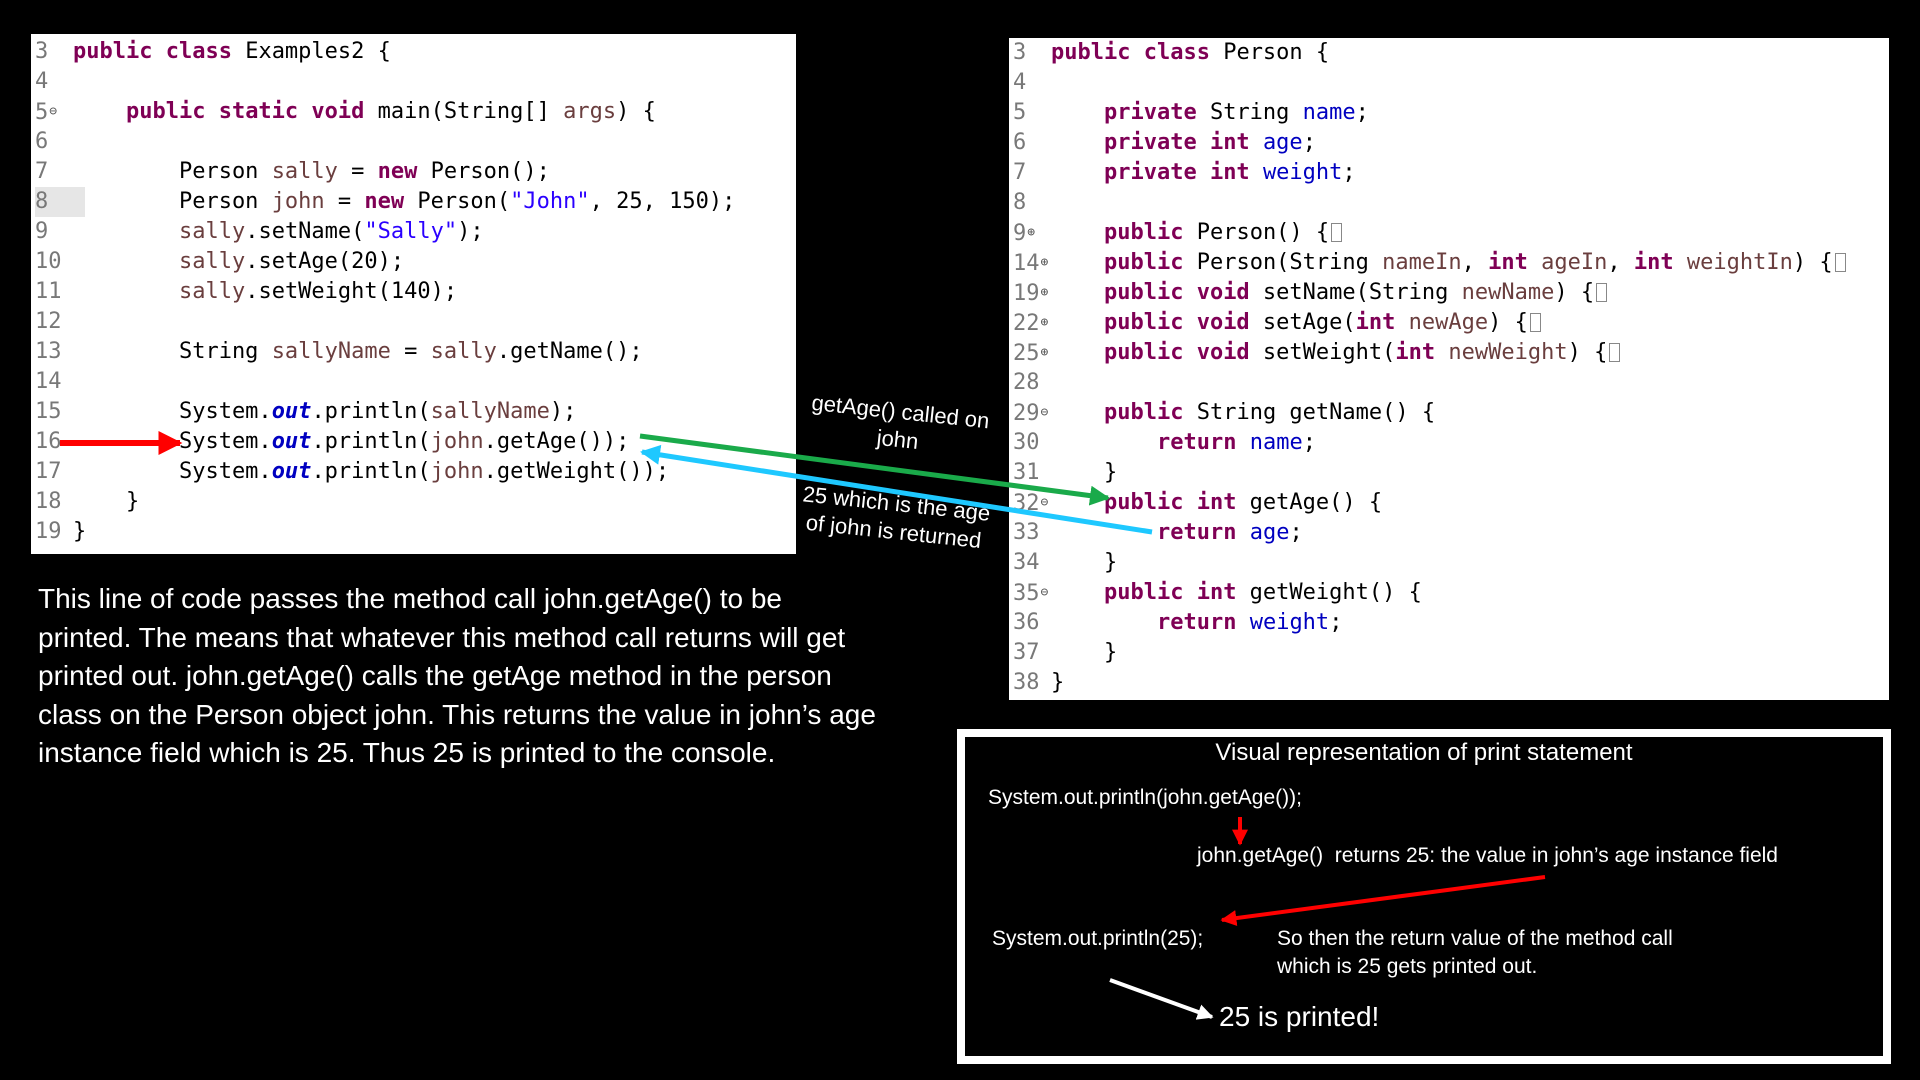 The image size is (1920, 1080). What do you see at coordinates (1161, 999) in the screenshot?
I see `visual-printed-arrow` at bounding box center [1161, 999].